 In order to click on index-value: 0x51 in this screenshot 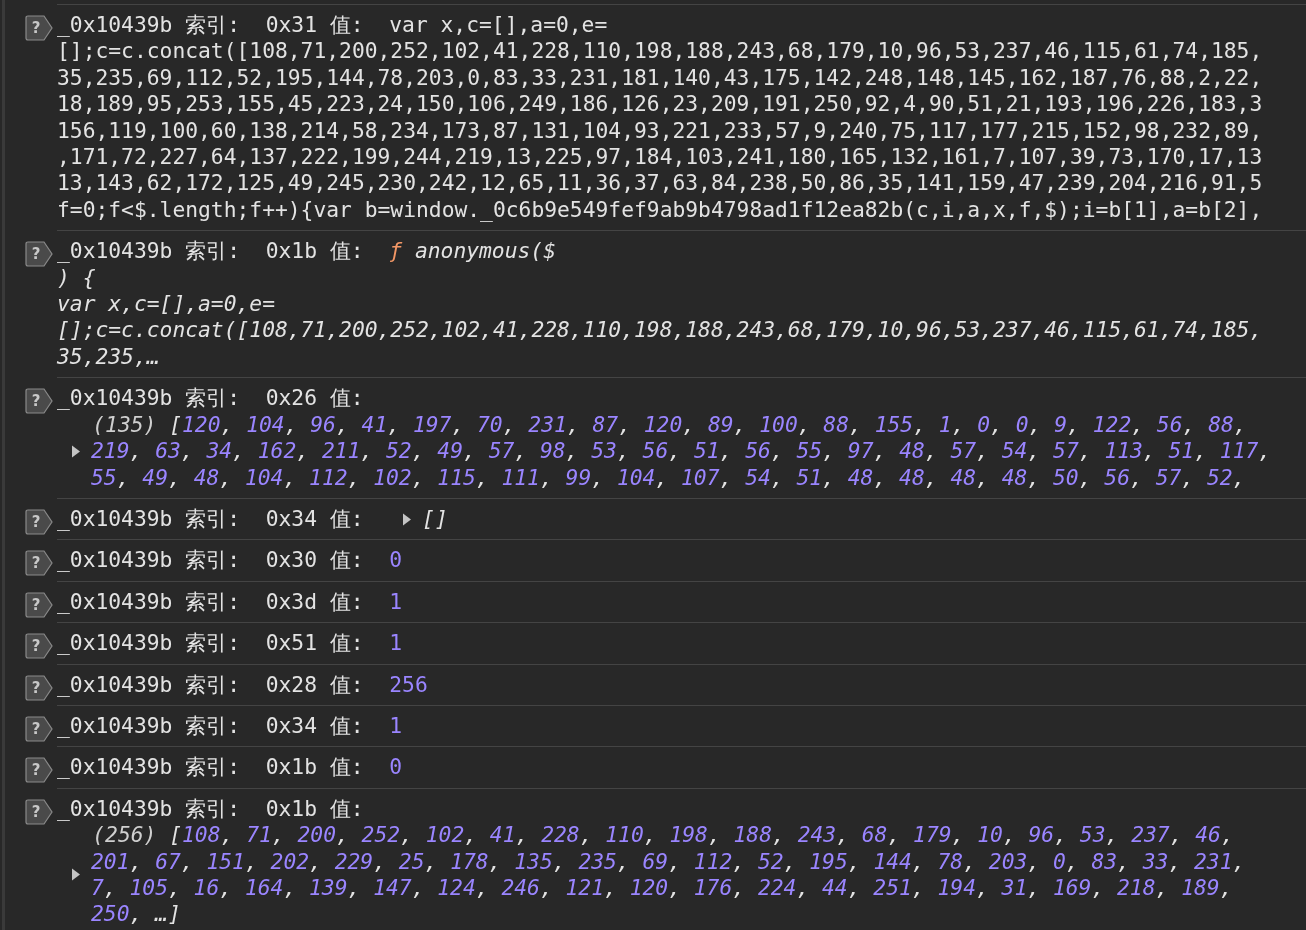, I will do `click(291, 643)`.